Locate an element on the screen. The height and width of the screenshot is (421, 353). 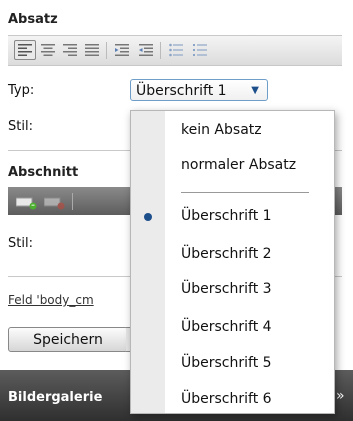
dropdown-separator is located at coordinates (245, 192).